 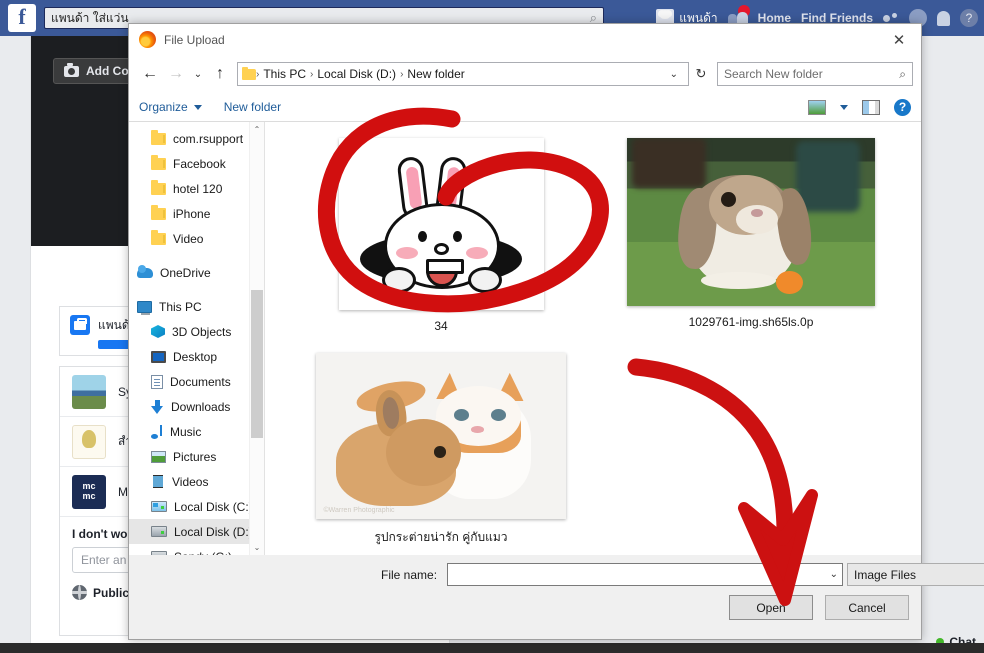 I want to click on sidebar-item-label: Music, so click(x=186, y=431).